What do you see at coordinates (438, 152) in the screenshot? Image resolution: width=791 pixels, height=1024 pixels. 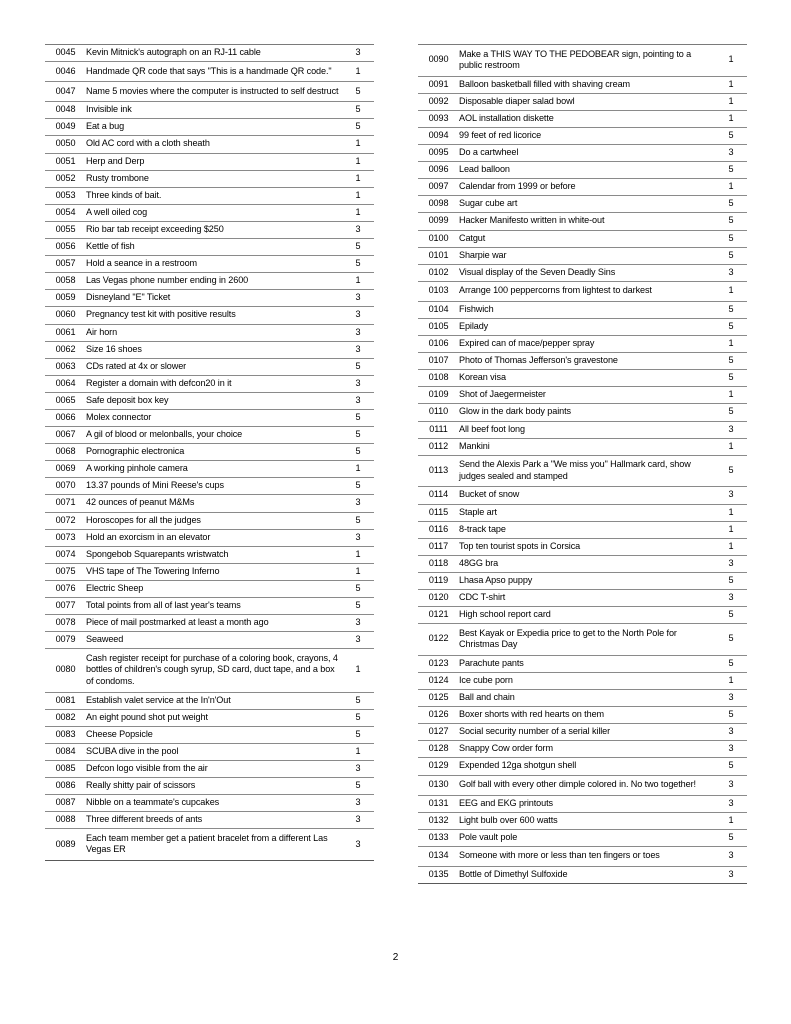 I see `item-id: 0095` at bounding box center [438, 152].